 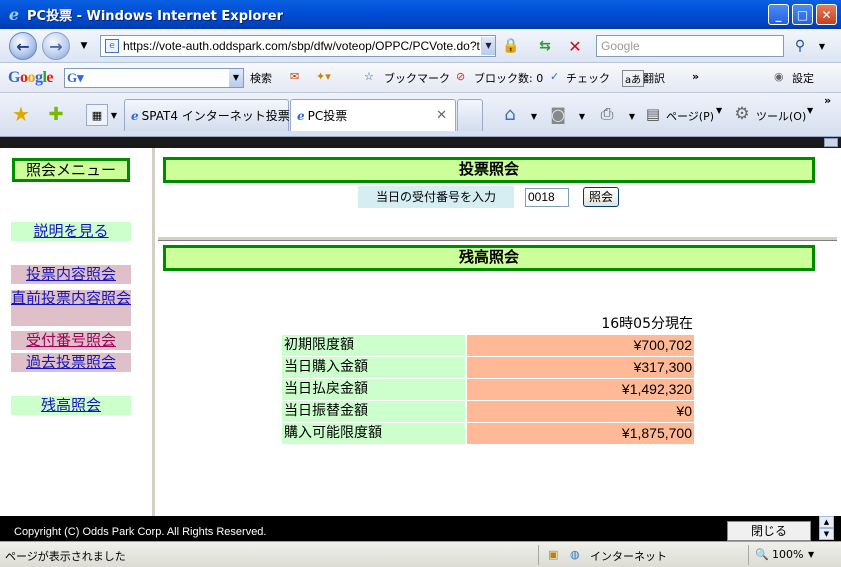 What do you see at coordinates (628, 556) in the screenshot?
I see `security-zone: インターネット` at bounding box center [628, 556].